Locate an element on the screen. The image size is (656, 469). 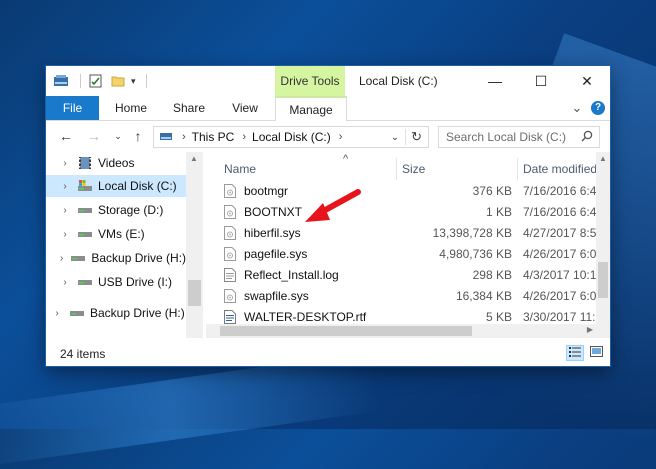
navigation-pane-scrollbar: ▲ is located at coordinates (194, 245).